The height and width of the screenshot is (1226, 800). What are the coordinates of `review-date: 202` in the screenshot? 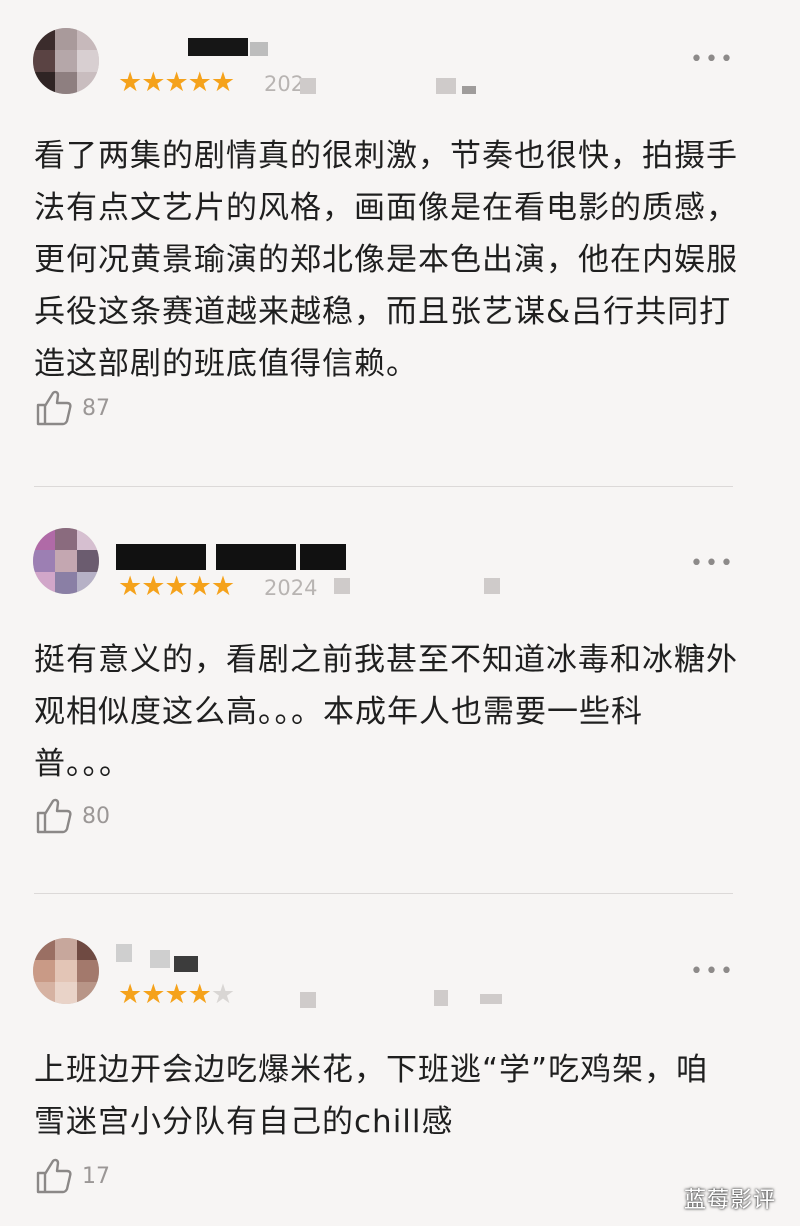 It's located at (284, 84).